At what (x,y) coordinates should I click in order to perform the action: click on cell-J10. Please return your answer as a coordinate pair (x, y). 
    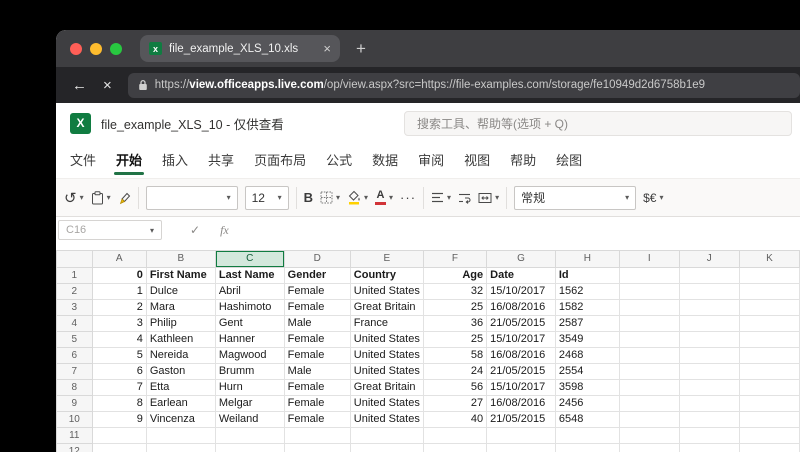
    Looking at the image, I should click on (709, 419).